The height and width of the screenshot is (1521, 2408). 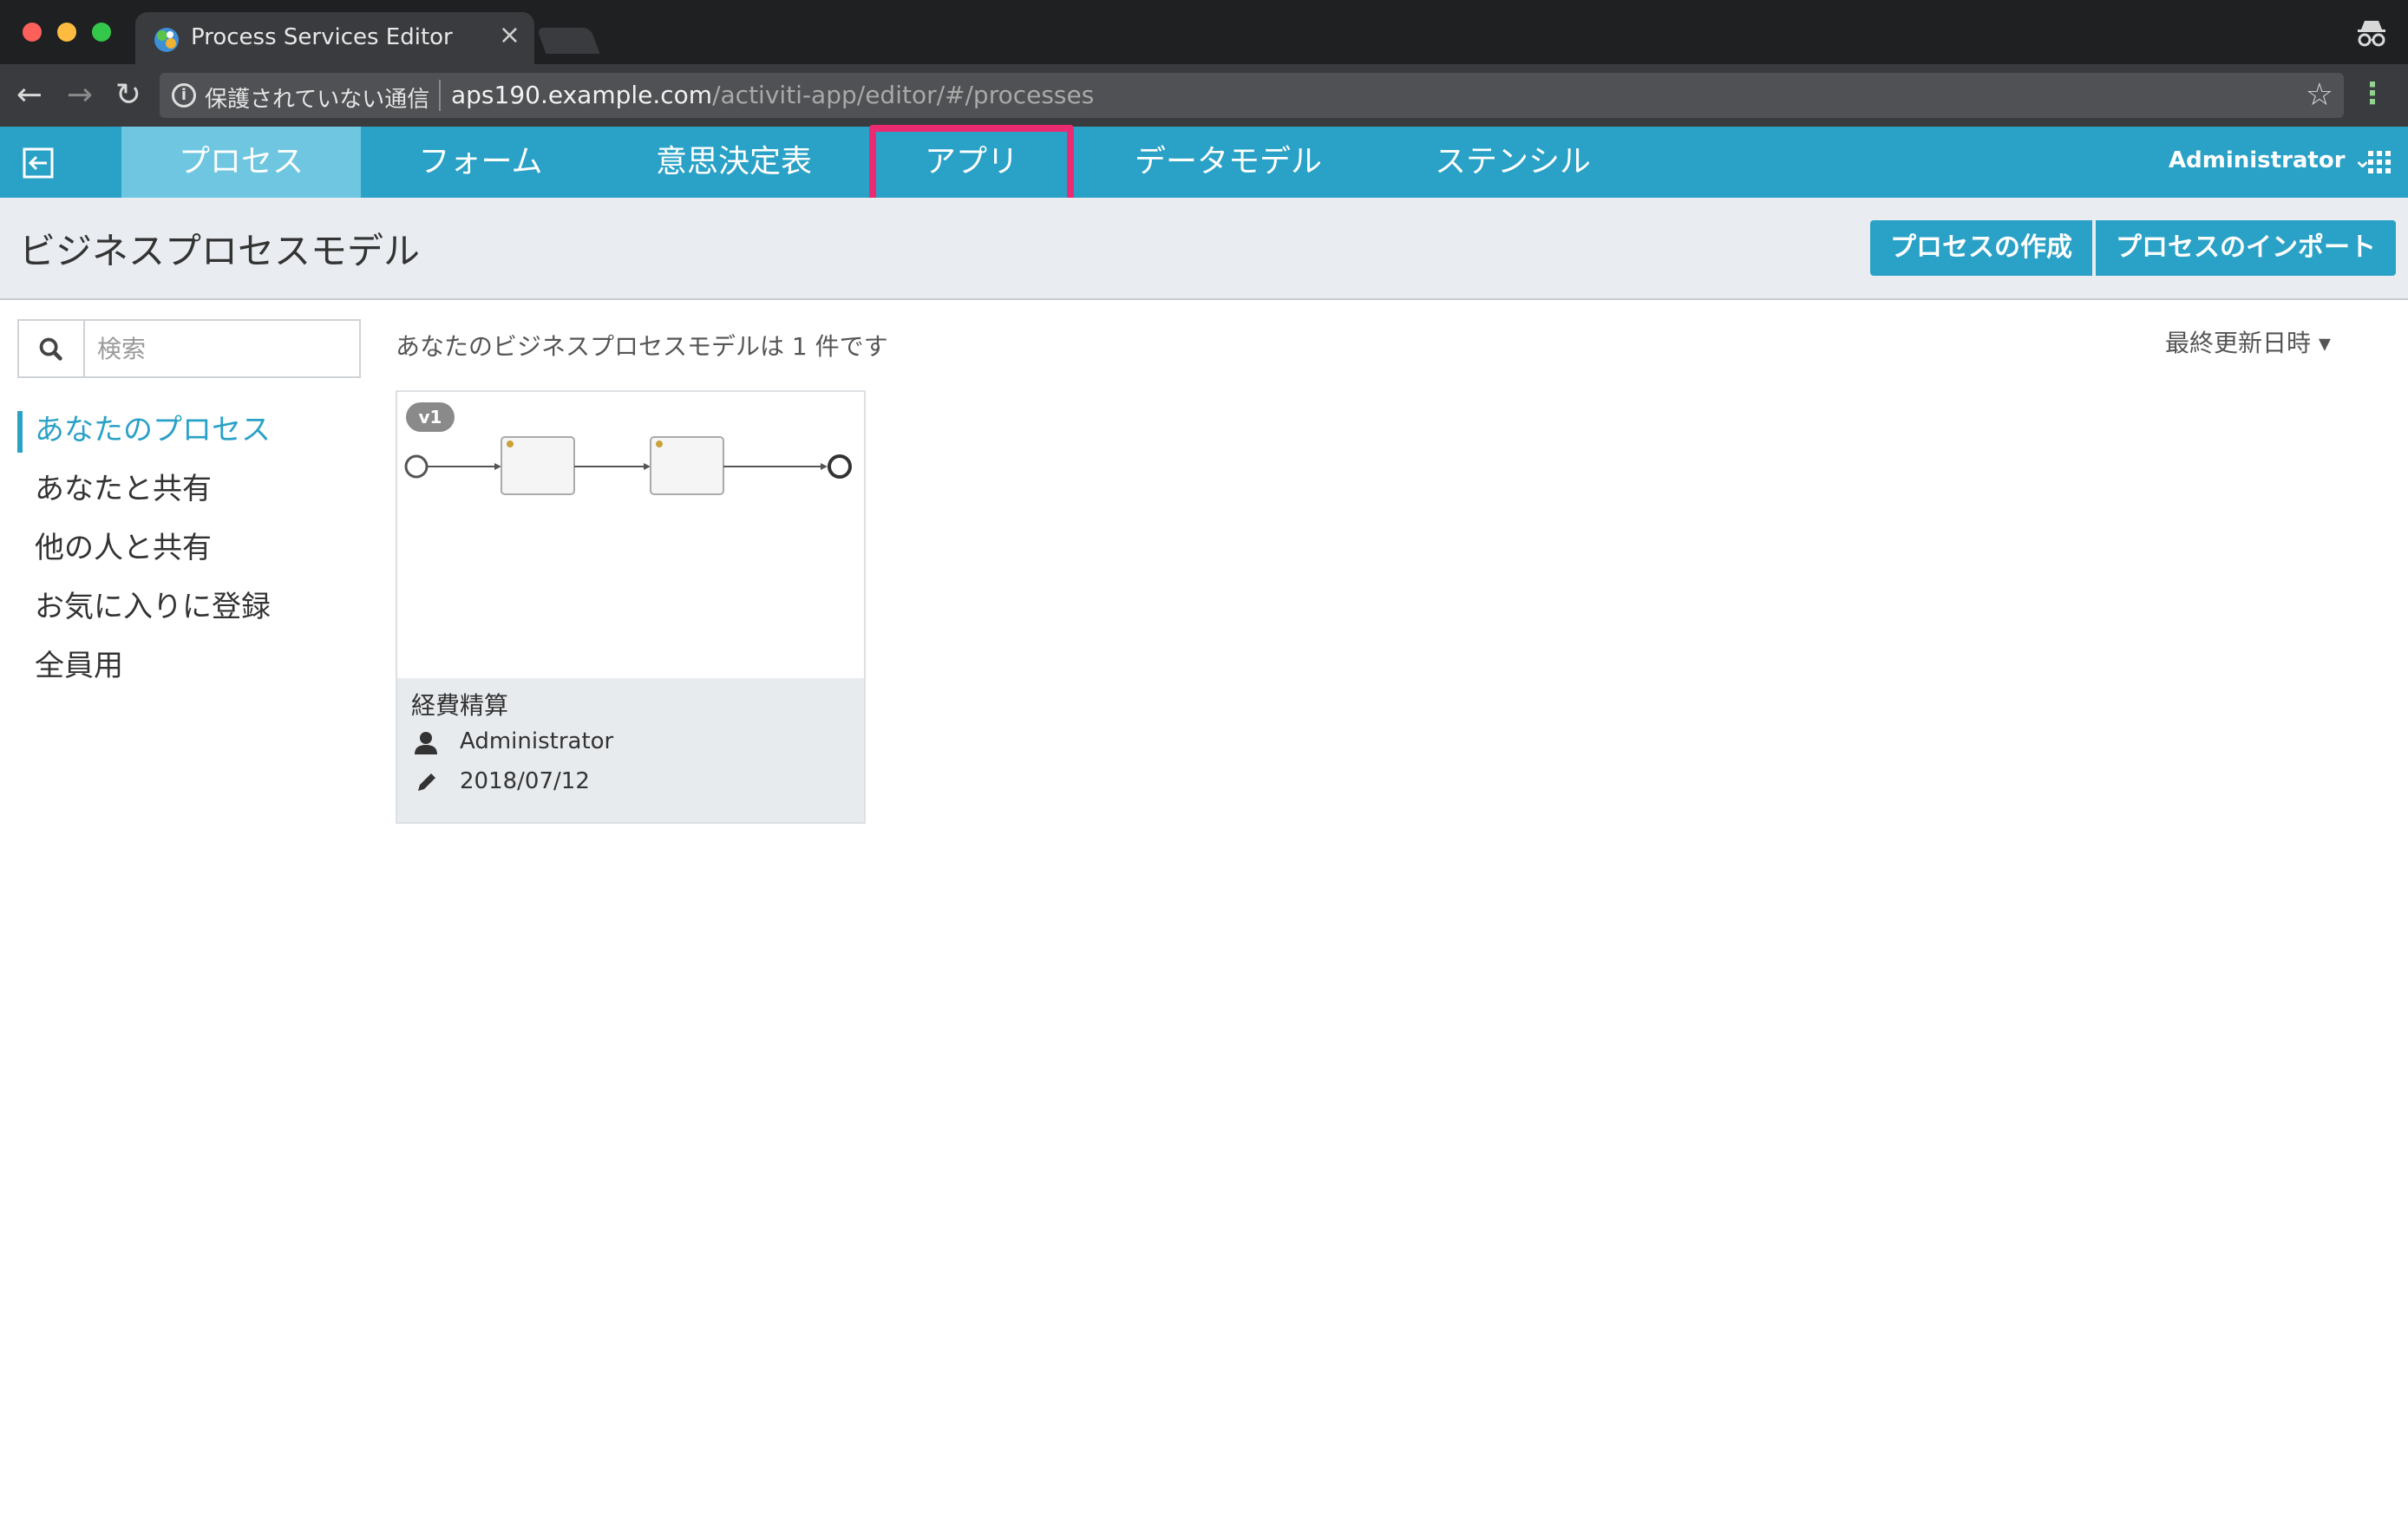 I want to click on user-icon, so click(x=426, y=743).